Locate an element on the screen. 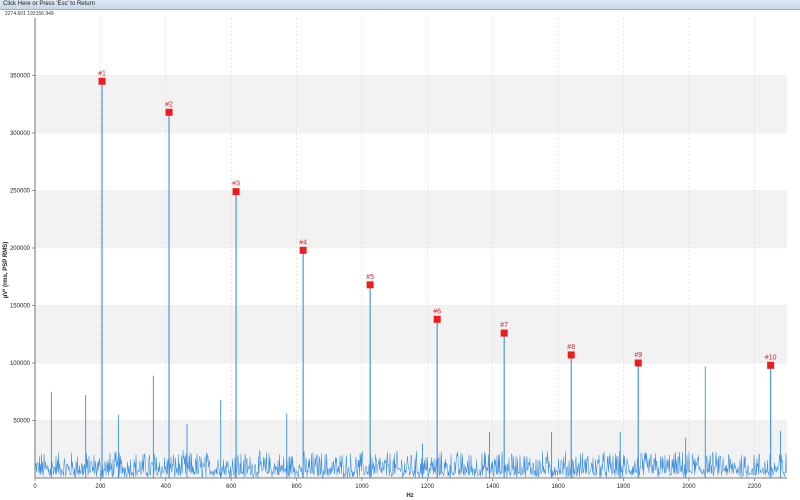 Image resolution: width=800 pixels, height=500 pixels. y-tick-label: 150000 is located at coordinates (20, 307).